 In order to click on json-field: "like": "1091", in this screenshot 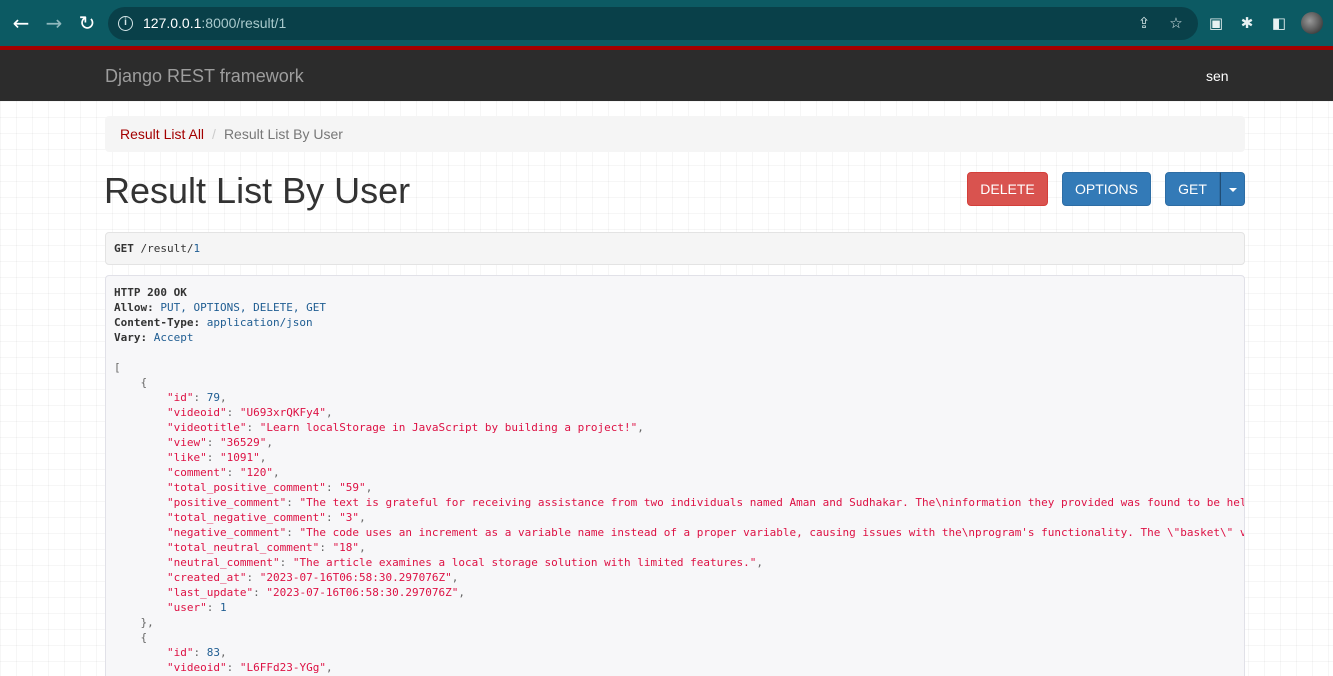, I will do `click(216, 457)`.